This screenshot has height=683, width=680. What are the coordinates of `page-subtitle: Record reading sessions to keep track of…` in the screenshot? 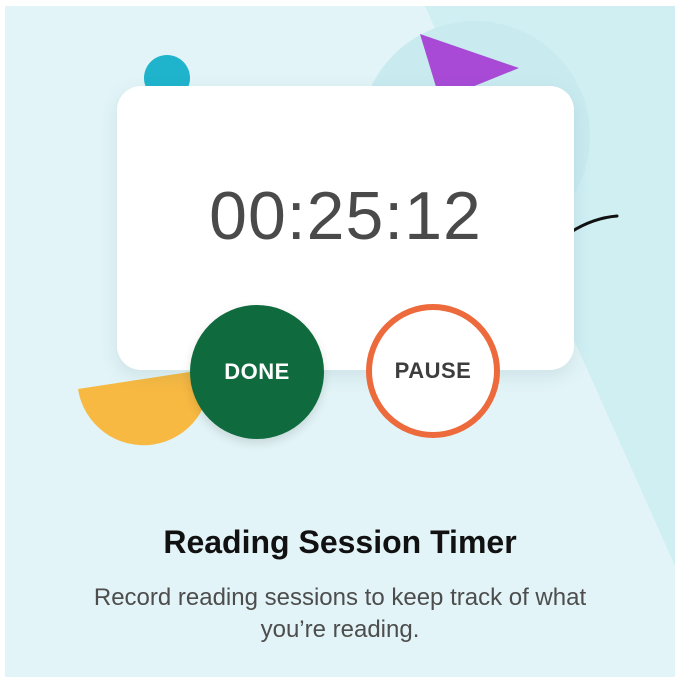 It's located at (340, 613).